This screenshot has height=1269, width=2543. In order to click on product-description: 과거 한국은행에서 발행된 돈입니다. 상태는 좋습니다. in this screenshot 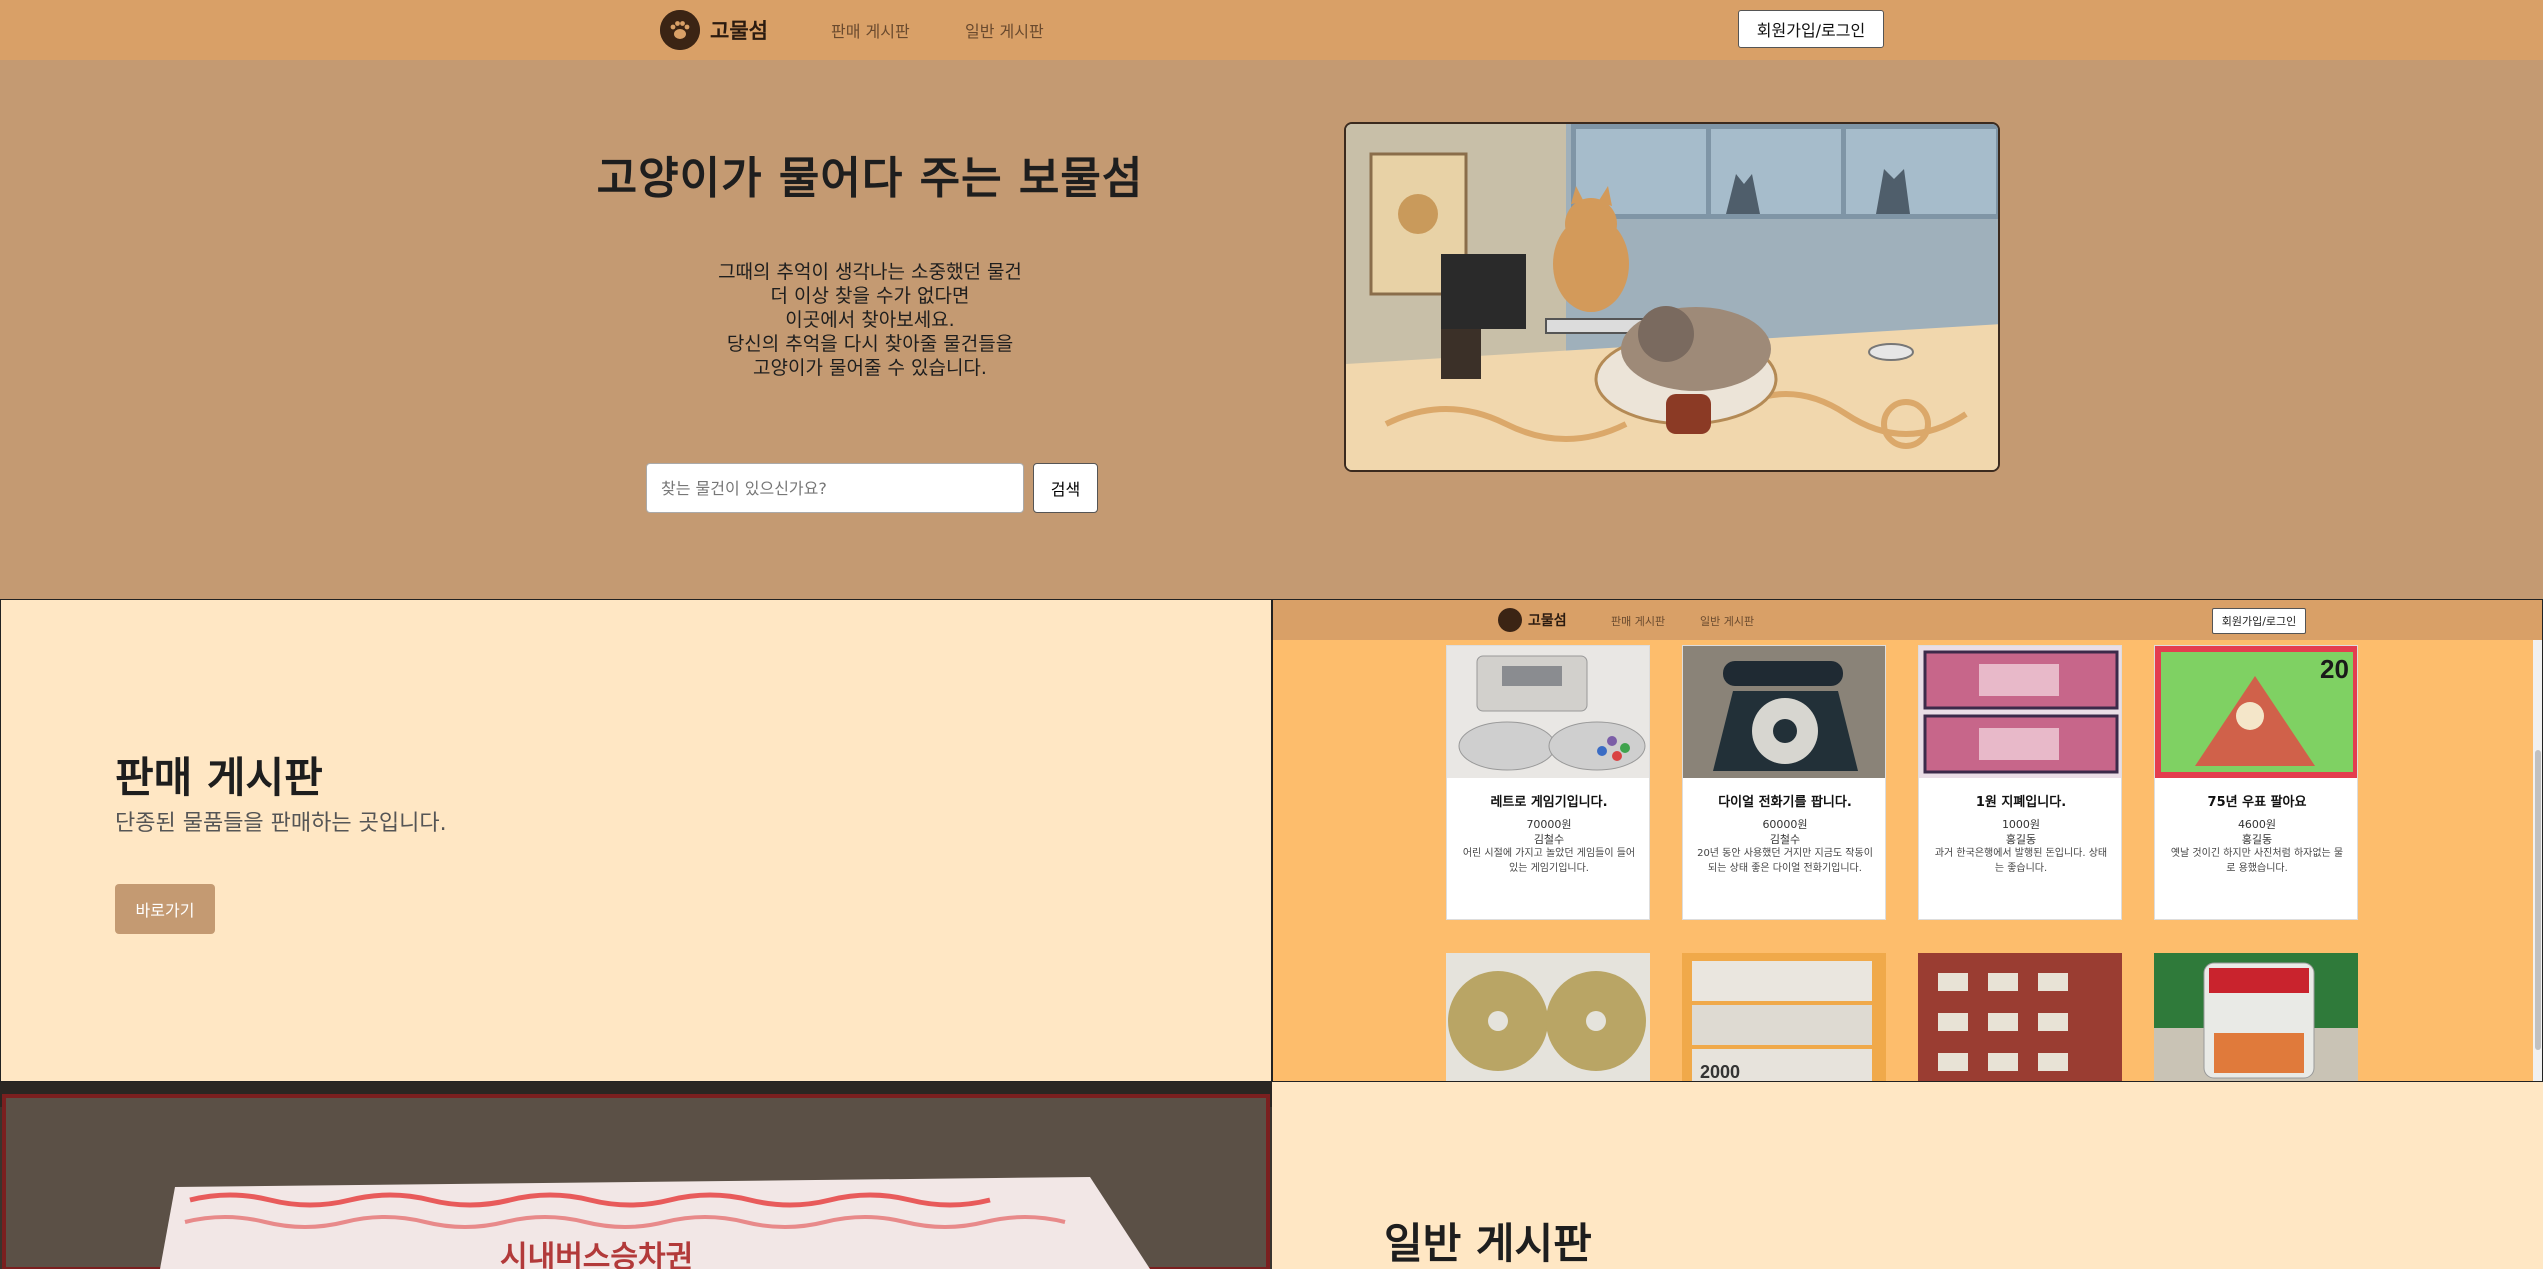, I will do `click(2021, 861)`.